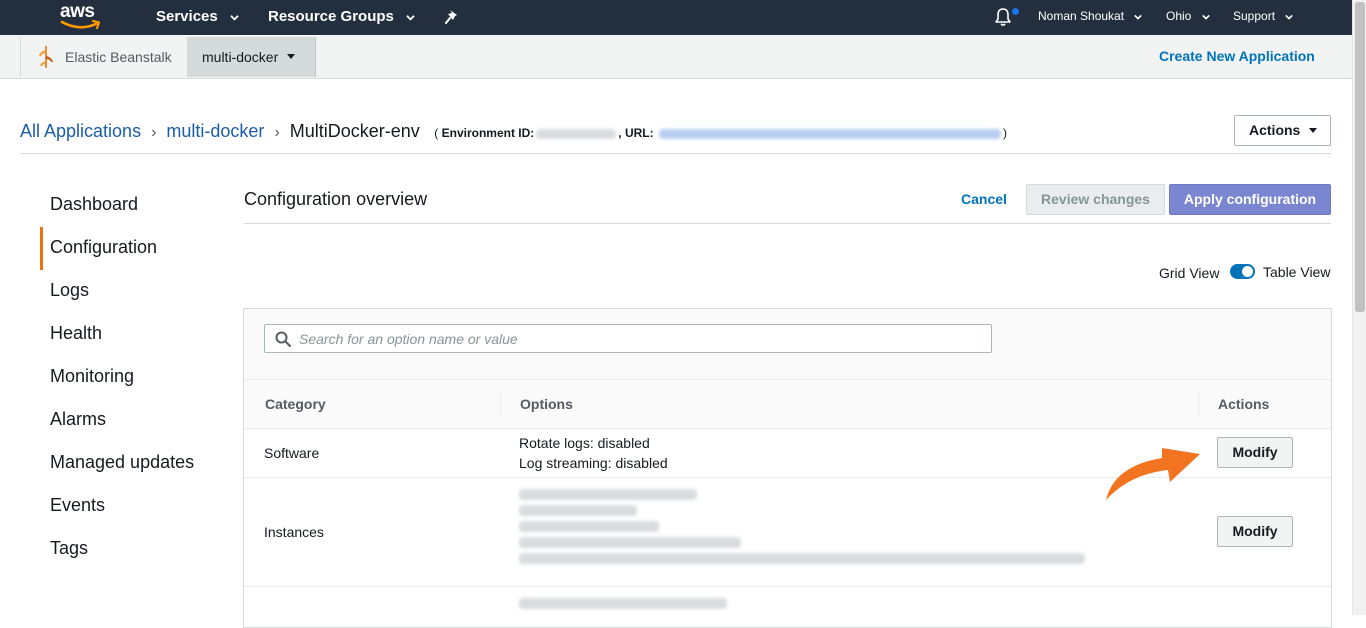  I want to click on page-scrollbar, so click(1359, 307).